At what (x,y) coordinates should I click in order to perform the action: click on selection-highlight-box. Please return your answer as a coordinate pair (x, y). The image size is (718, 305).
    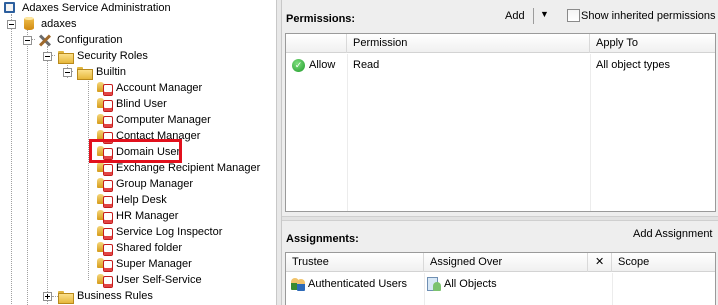
    Looking at the image, I should click on (135, 151).